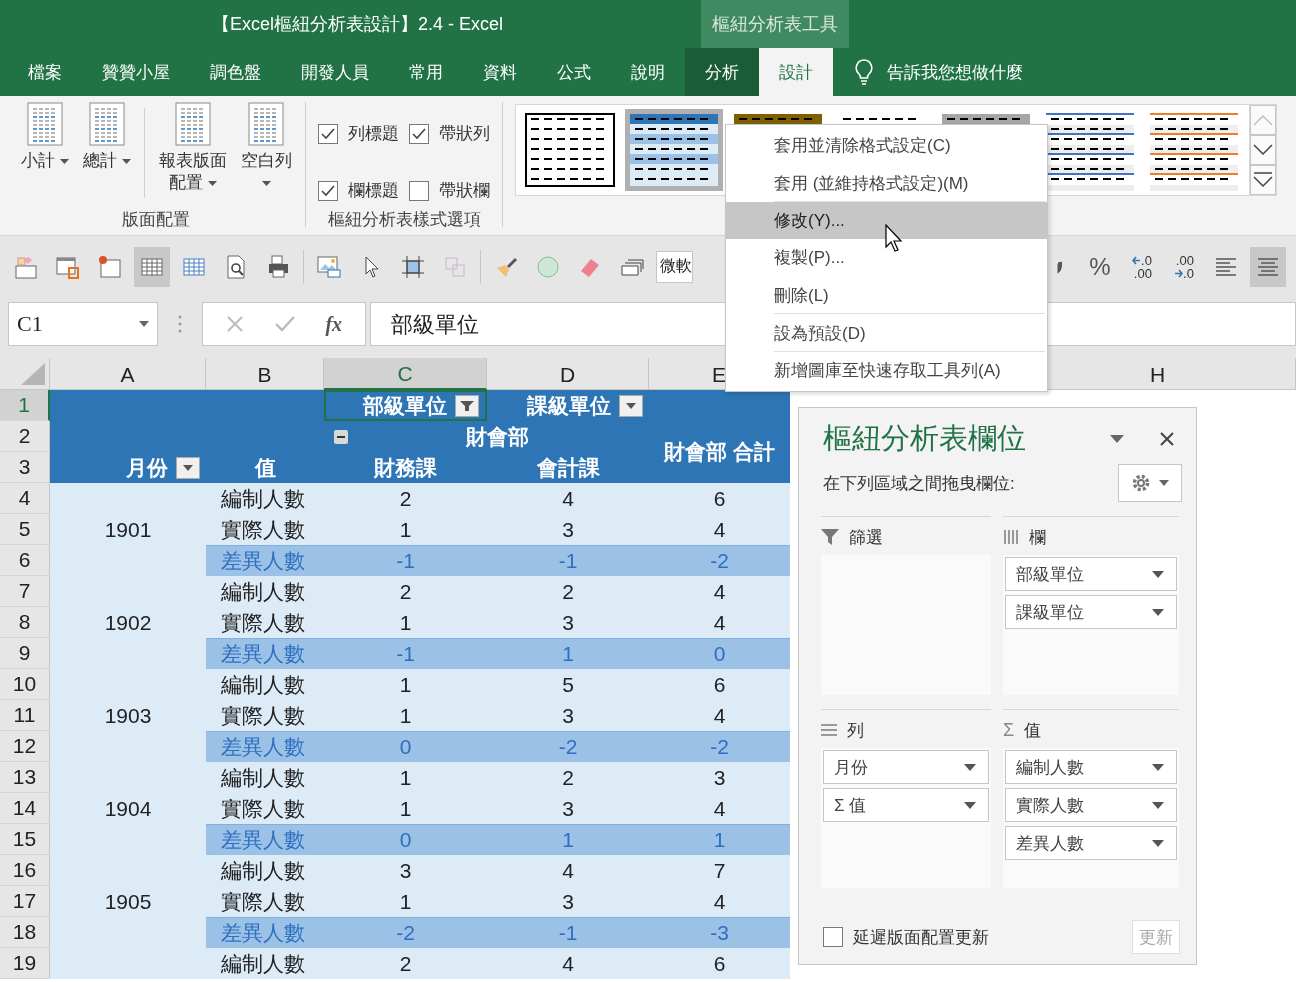 Image resolution: width=1296 pixels, height=982 pixels. Describe the element at coordinates (775, 24) in the screenshot. I see `context-group-label: 樞紐分析表工具` at that location.